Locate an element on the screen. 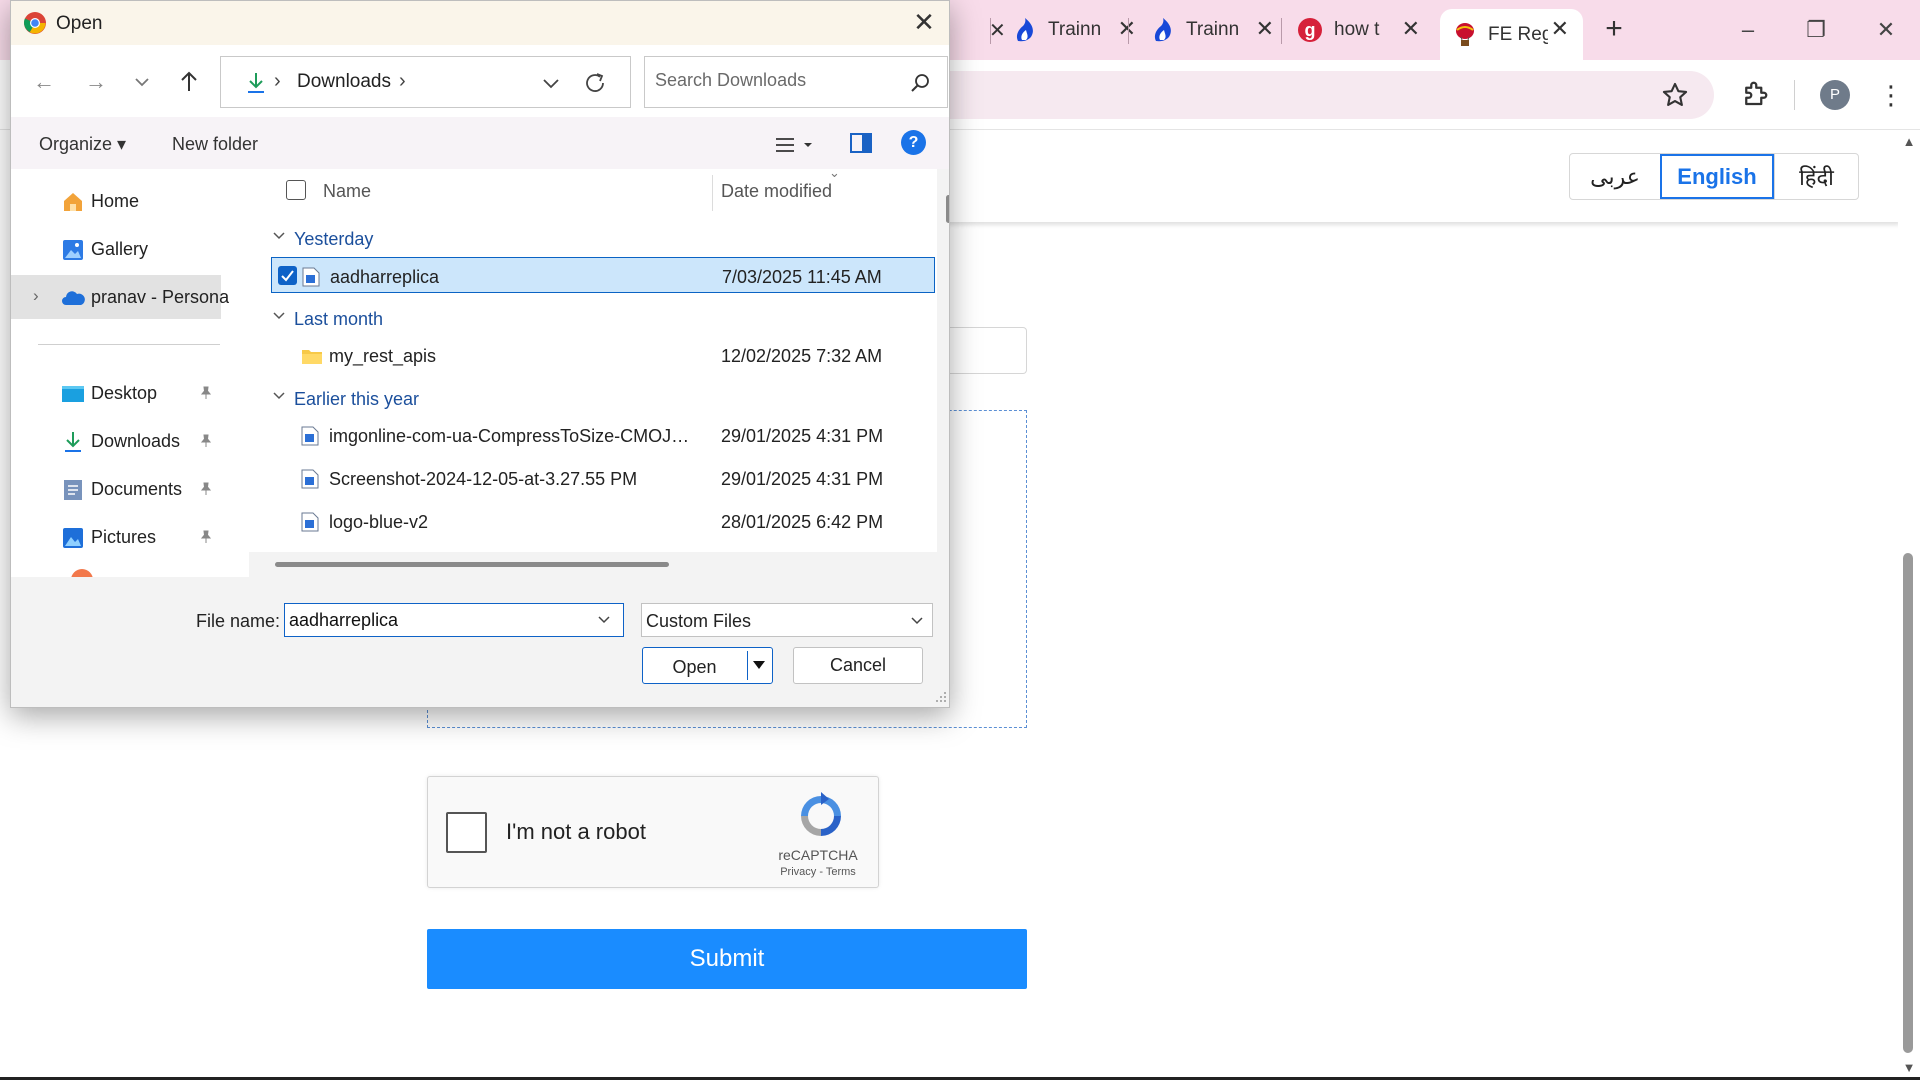  group-header-last-month: Last month is located at coordinates (589, 319).